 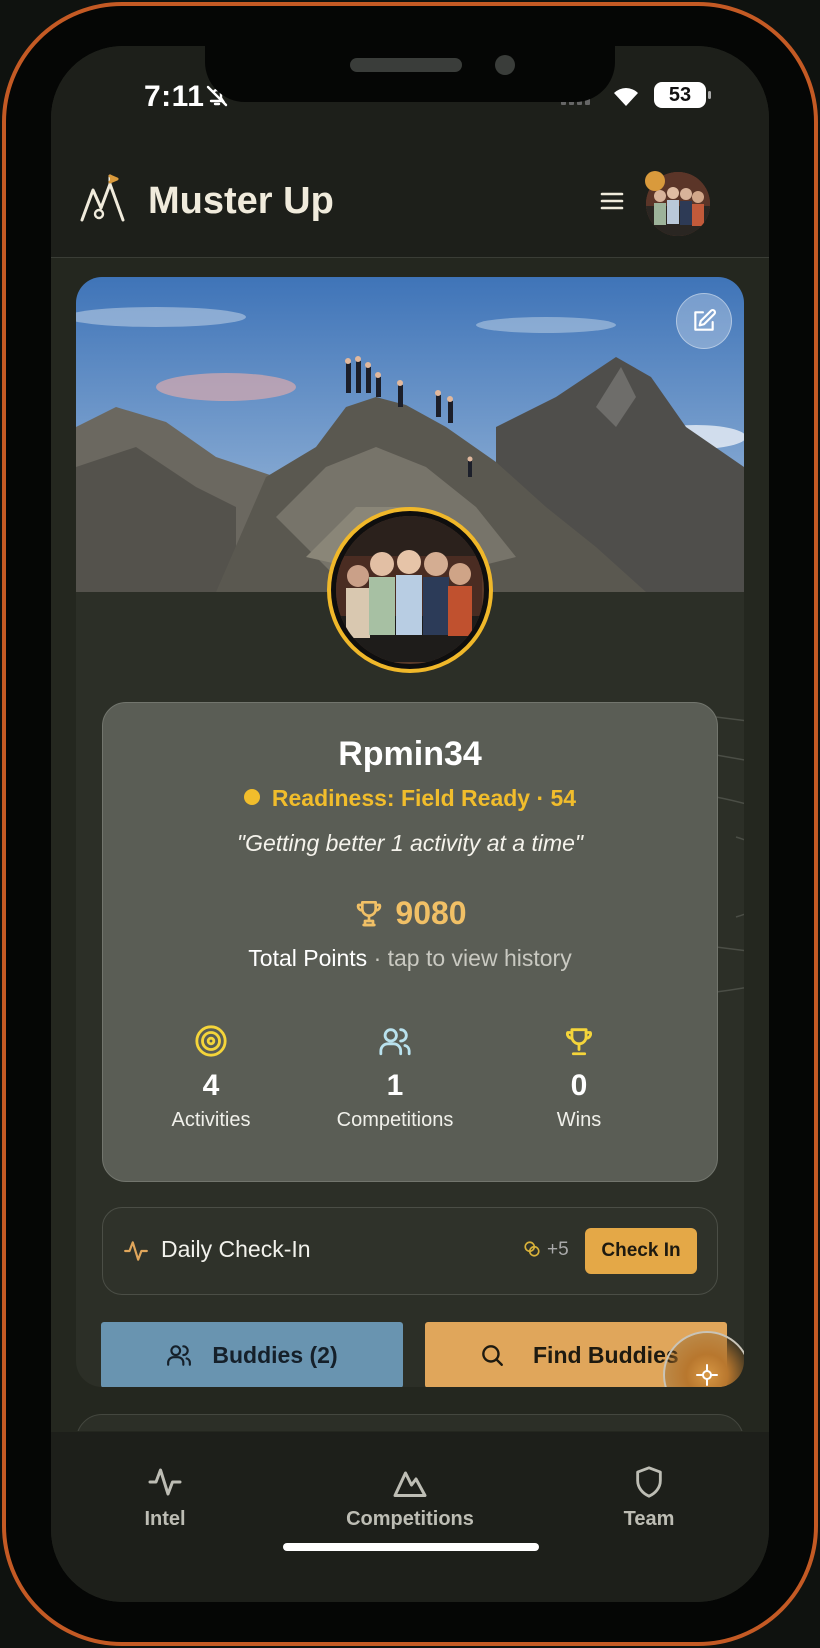 I want to click on app-title: Muster Up, so click(x=241, y=201).